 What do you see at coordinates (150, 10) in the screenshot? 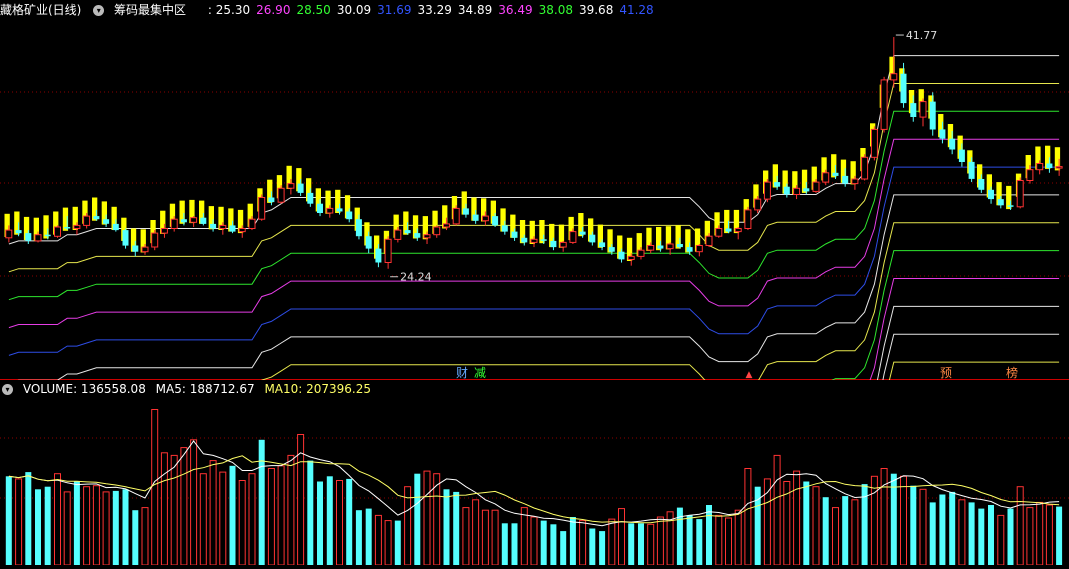
I see `indicator-name: 筹码最集中区` at bounding box center [150, 10].